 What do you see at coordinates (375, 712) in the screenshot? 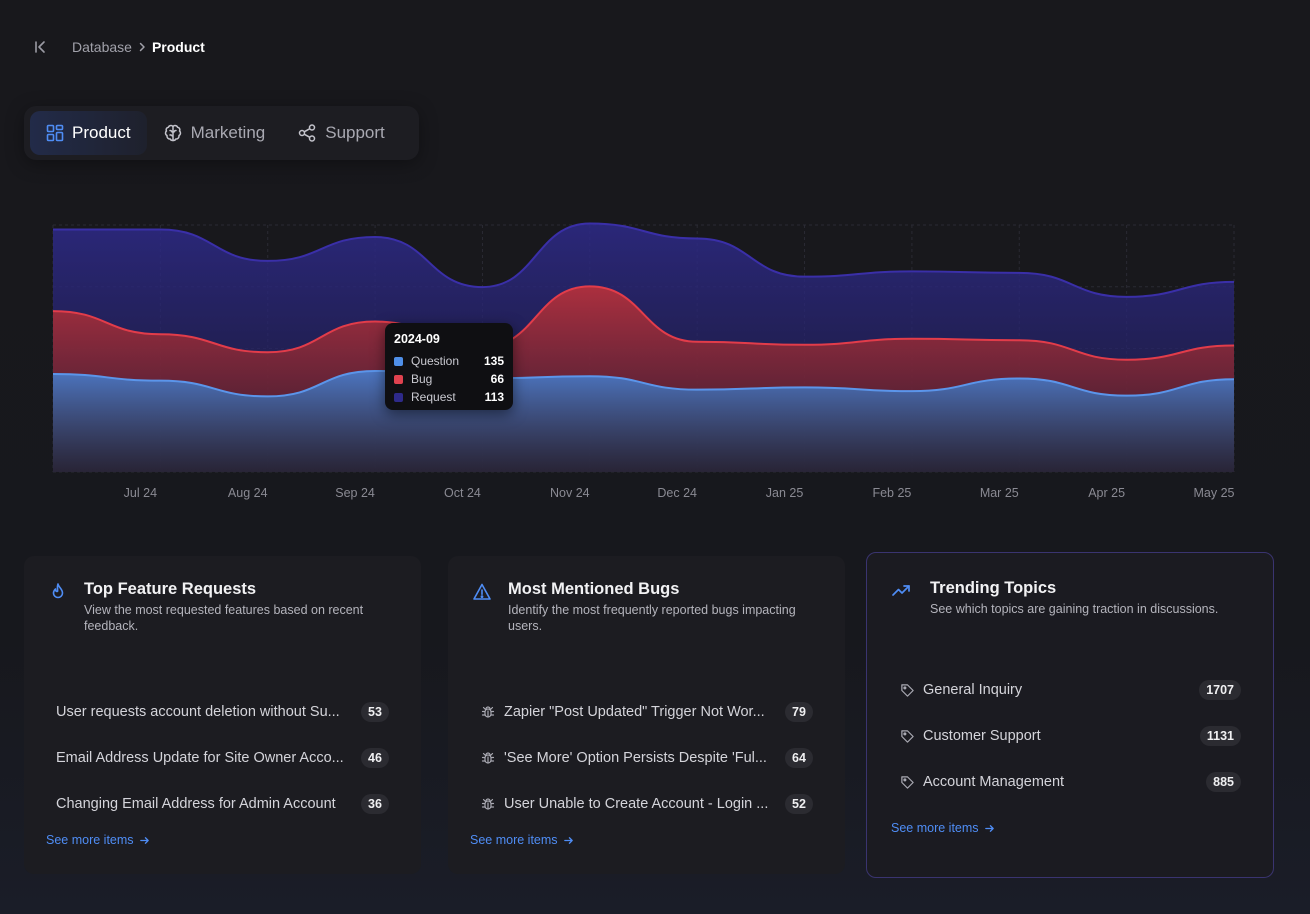
I see `count-badge: 53` at bounding box center [375, 712].